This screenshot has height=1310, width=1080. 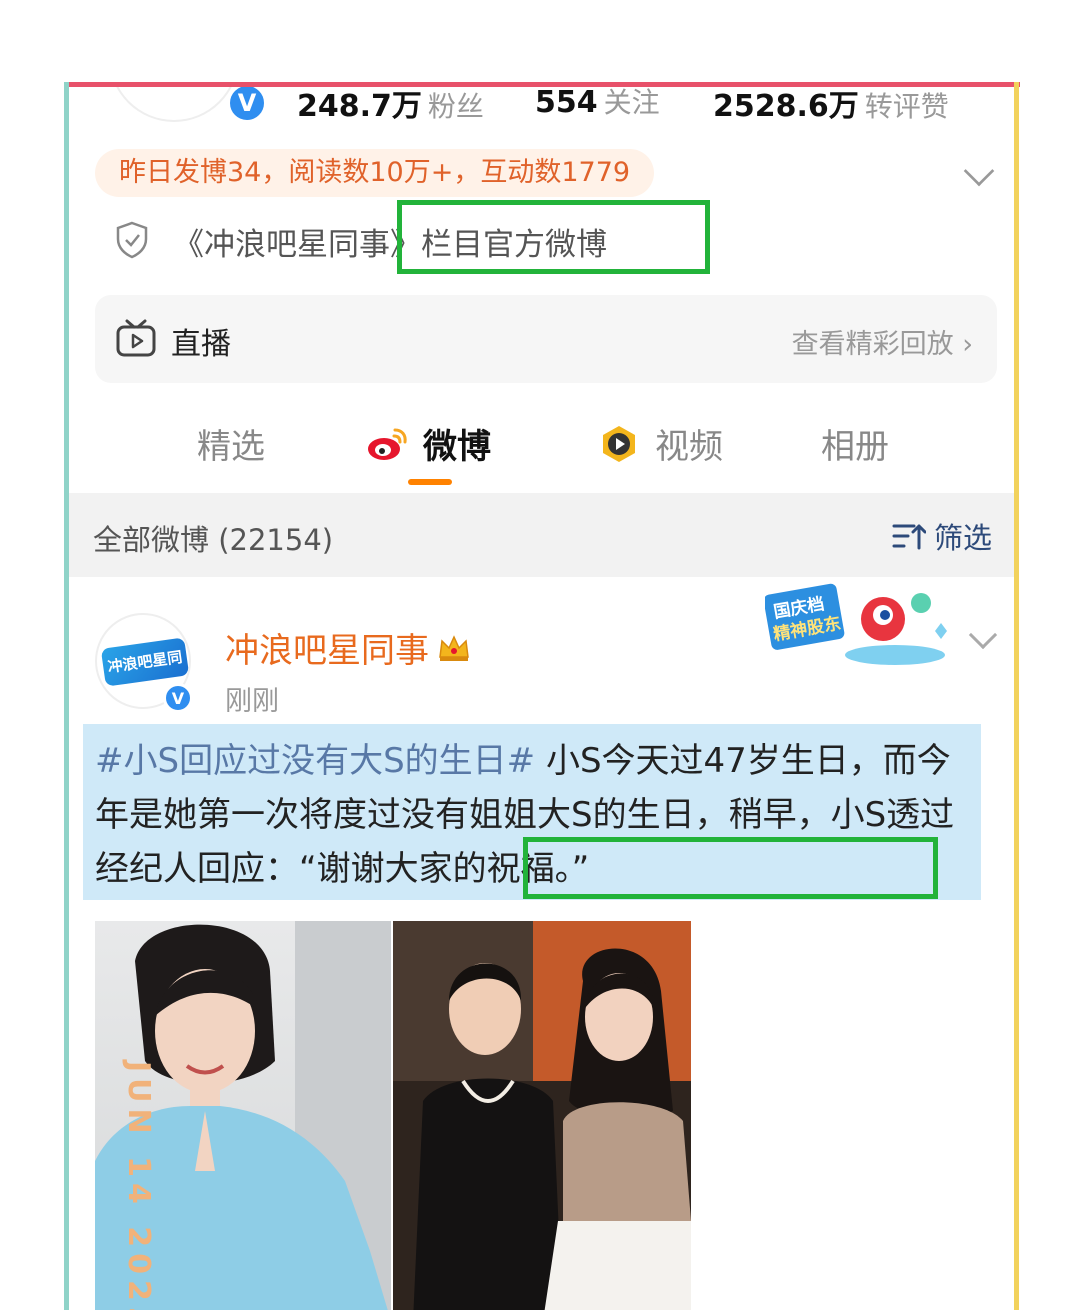 I want to click on stat-interactions-label: 转评赞, so click(x=906, y=106).